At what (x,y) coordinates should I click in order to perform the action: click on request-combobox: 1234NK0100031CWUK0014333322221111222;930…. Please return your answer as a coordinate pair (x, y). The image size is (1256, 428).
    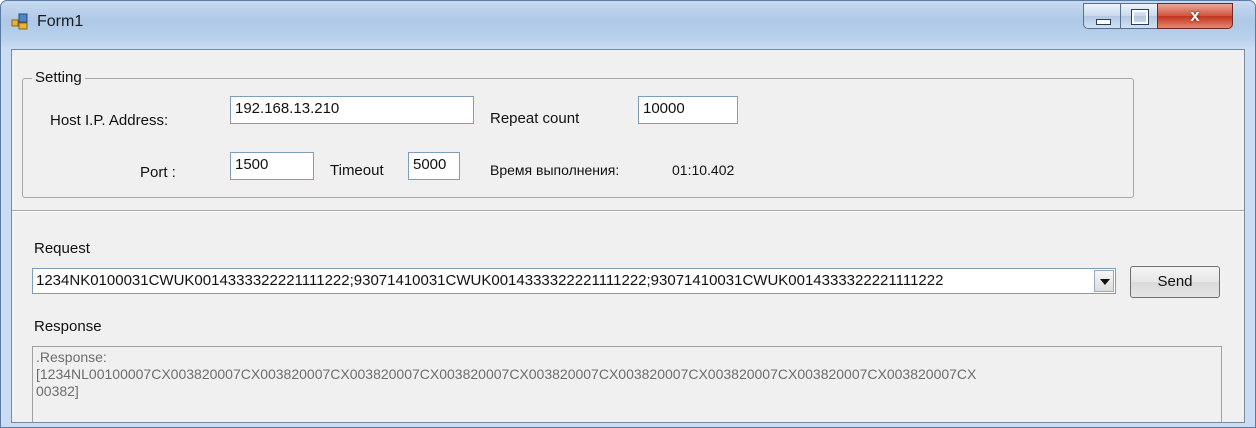
    Looking at the image, I should click on (574, 281).